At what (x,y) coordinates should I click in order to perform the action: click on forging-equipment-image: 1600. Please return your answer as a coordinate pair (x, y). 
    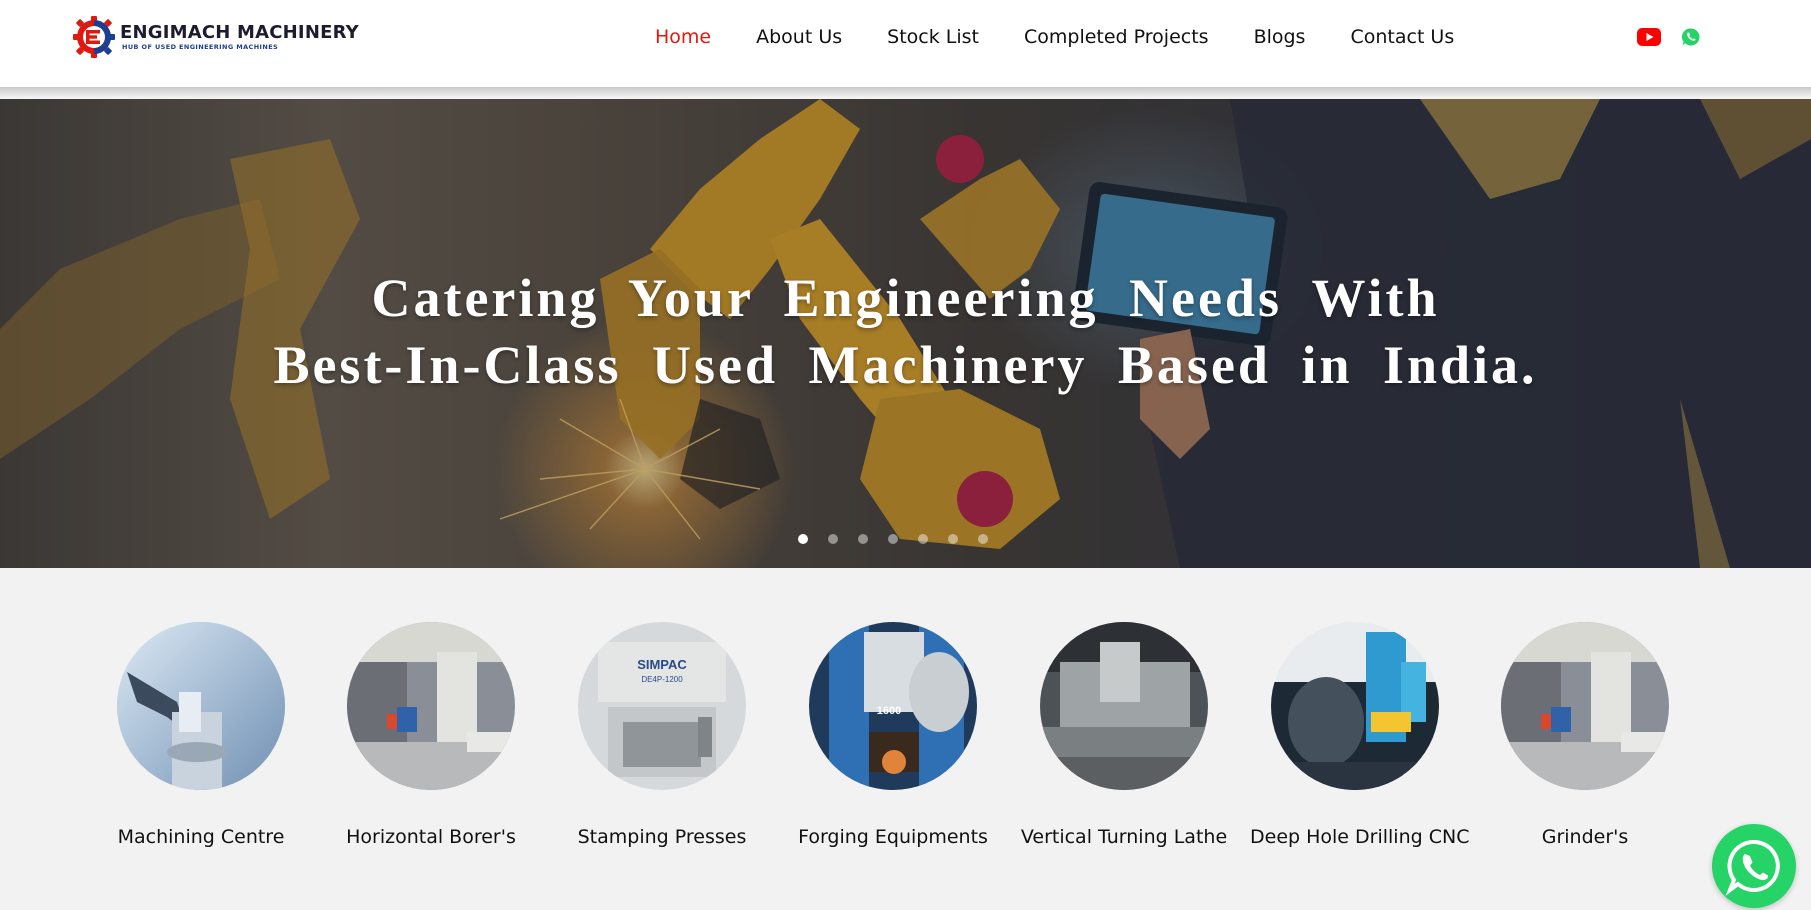
    Looking at the image, I should click on (893, 706).